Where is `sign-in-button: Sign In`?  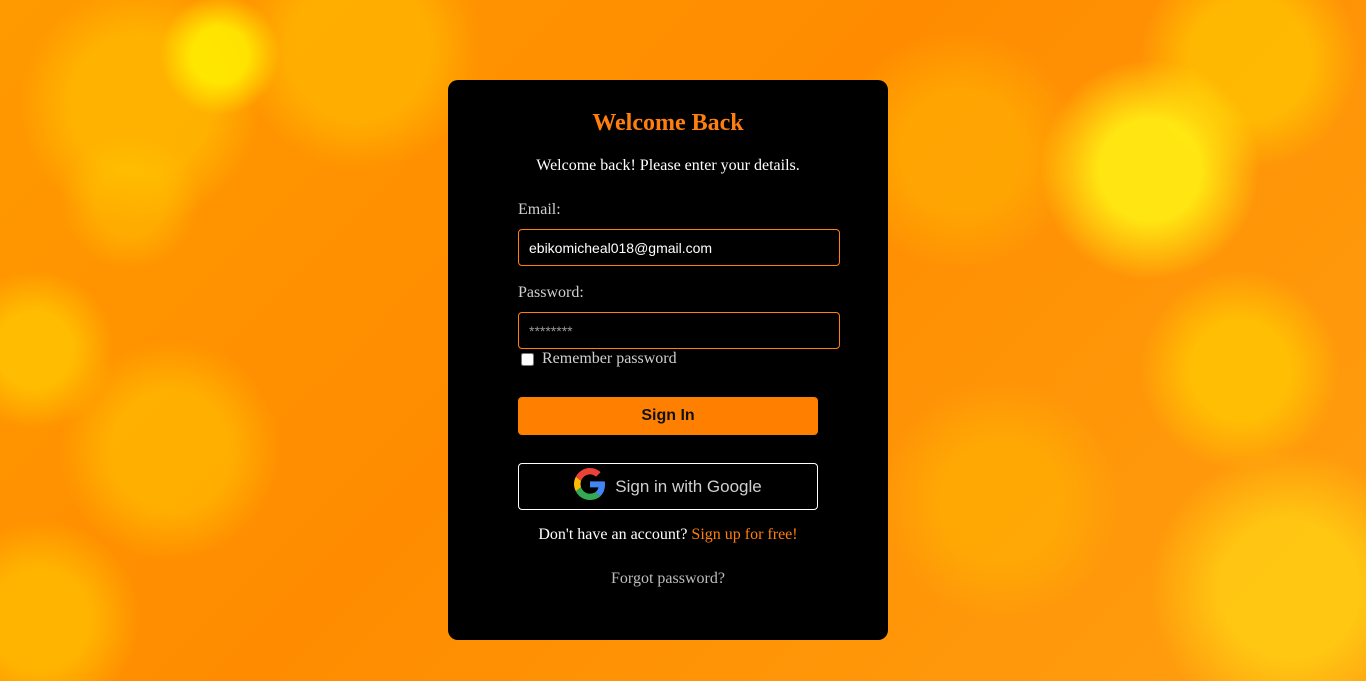 sign-in-button: Sign In is located at coordinates (668, 416).